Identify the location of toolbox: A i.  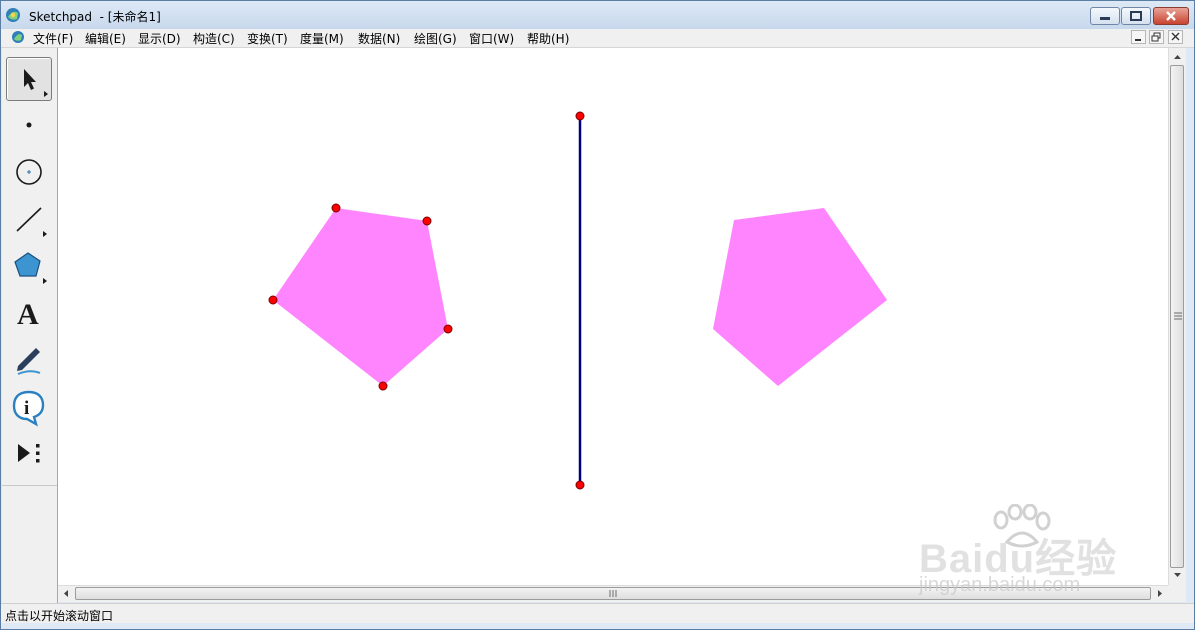
(30, 326).